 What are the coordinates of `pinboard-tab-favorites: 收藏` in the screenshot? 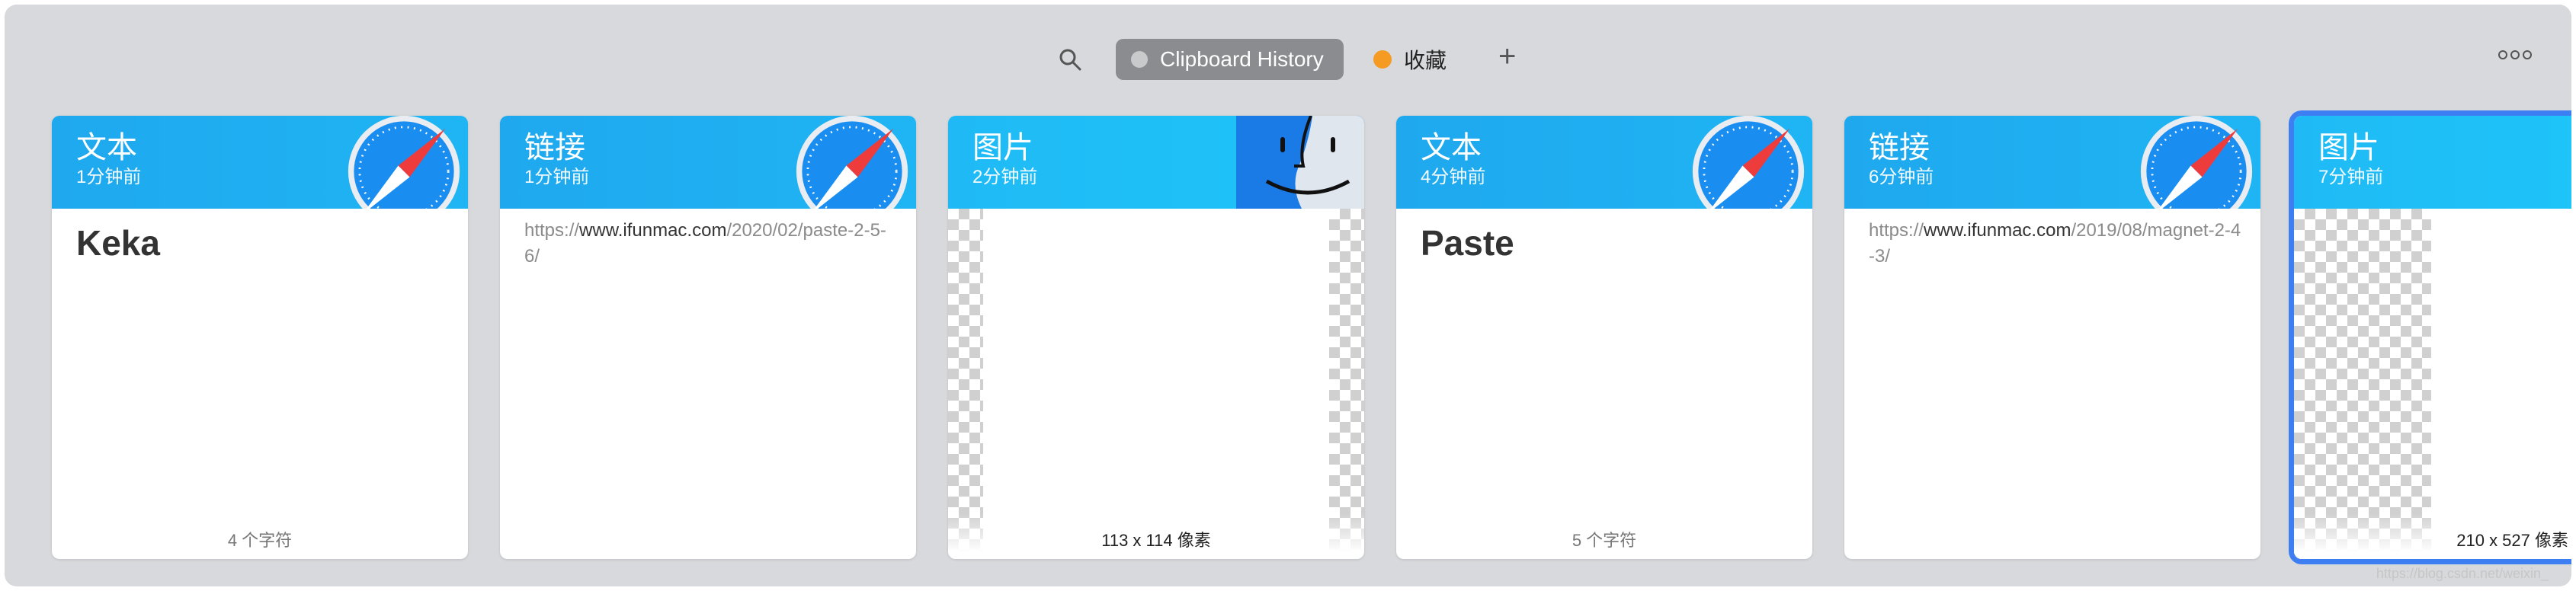 It's located at (1410, 59).